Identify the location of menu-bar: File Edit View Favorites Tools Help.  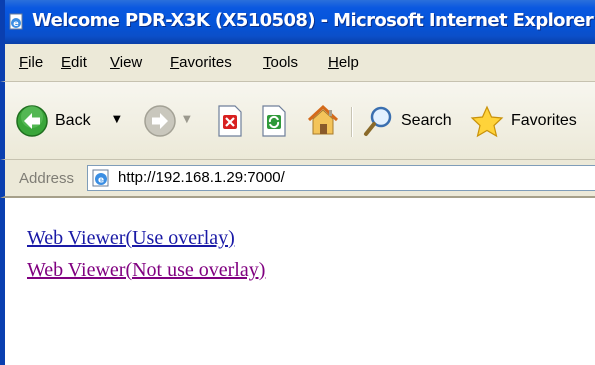
(297, 63).